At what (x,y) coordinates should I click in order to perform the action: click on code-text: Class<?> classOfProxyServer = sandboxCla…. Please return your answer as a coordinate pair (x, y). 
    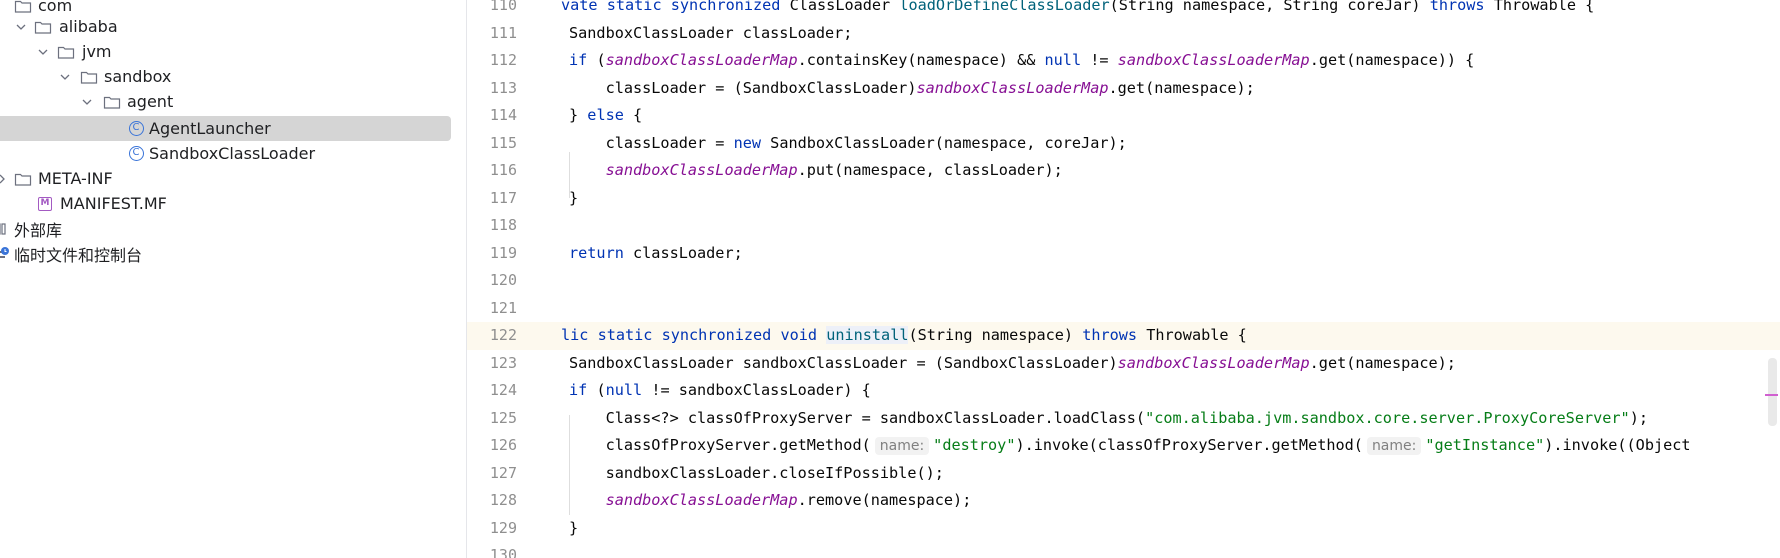
    Looking at the image, I should click on (1108, 417).